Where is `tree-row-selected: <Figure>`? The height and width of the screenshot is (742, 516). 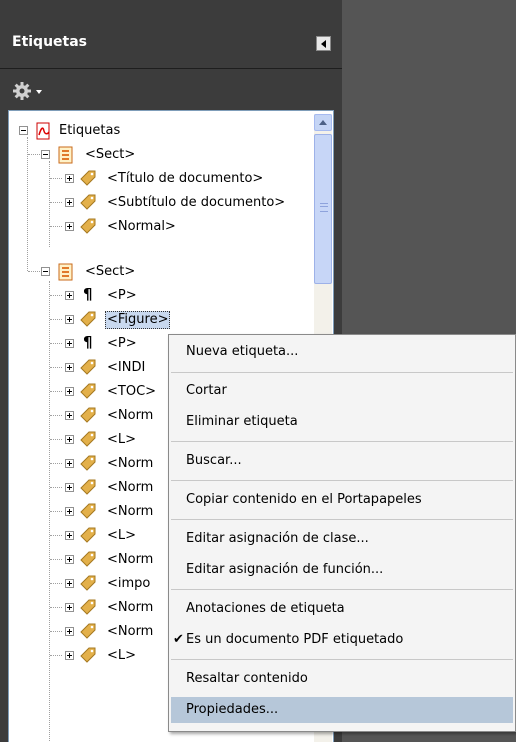 tree-row-selected: <Figure> is located at coordinates (159, 320).